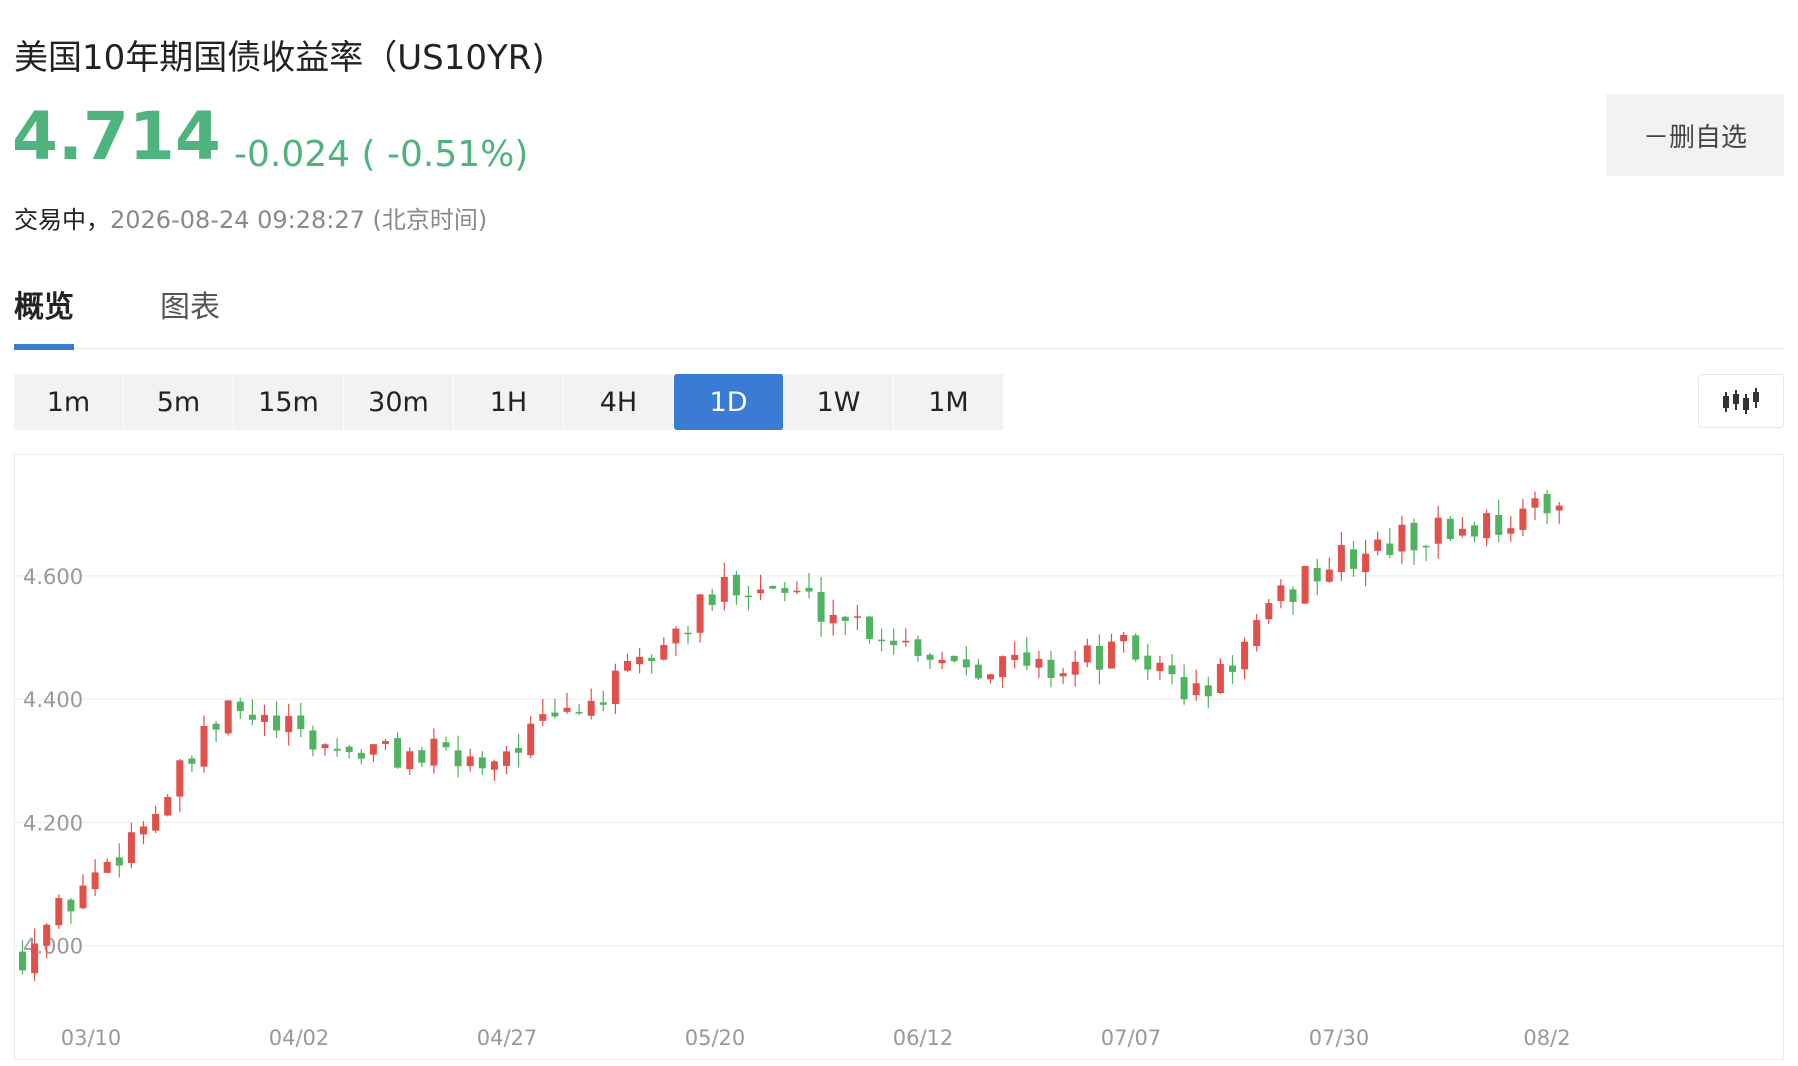 This screenshot has width=1798, height=1066. Describe the element at coordinates (899, 316) in the screenshot. I see `tab-bar: 概览 图表` at that location.